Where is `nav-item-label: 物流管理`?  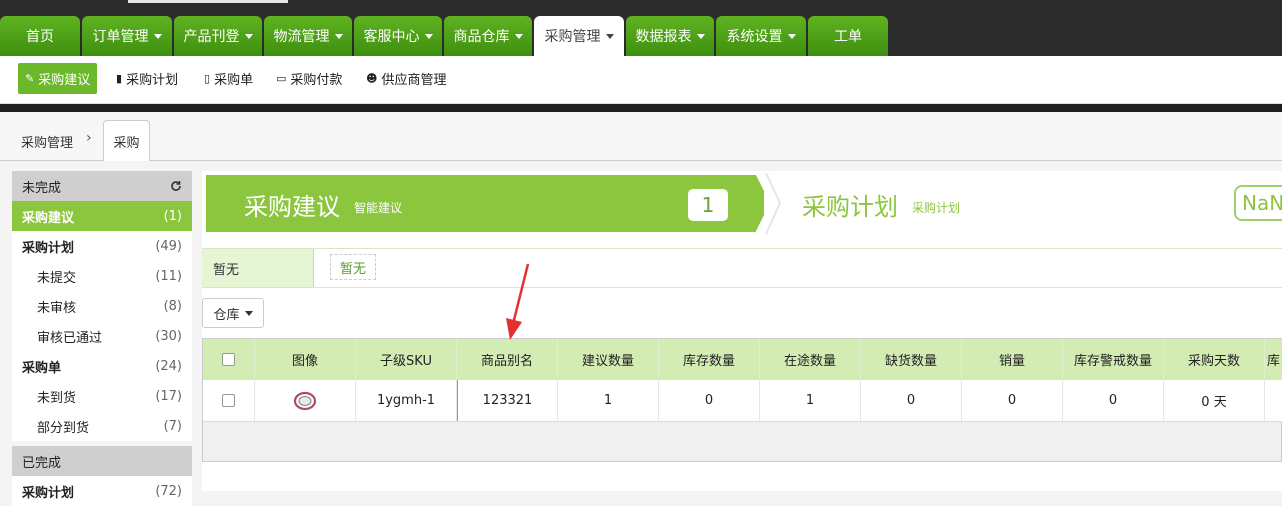
nav-item-label: 物流管理 is located at coordinates (301, 37).